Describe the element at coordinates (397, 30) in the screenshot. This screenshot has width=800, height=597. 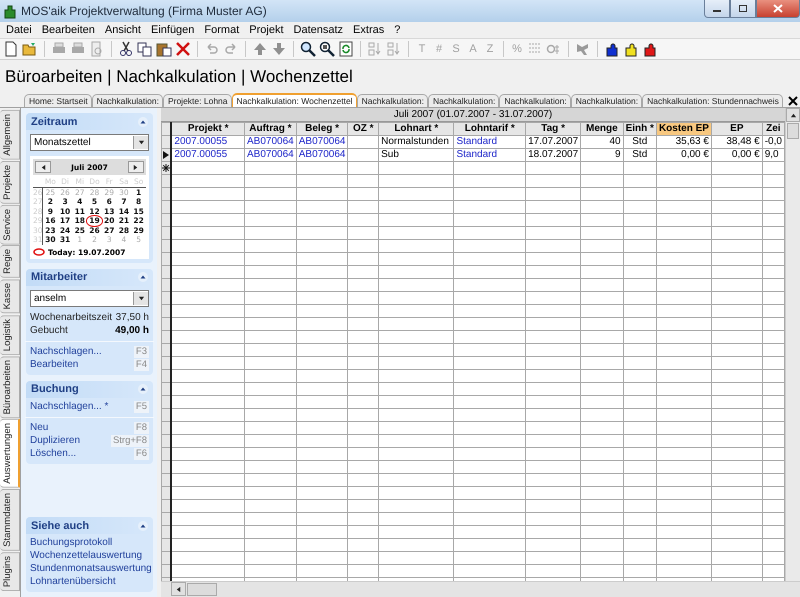
I see `menu-item: ?` at that location.